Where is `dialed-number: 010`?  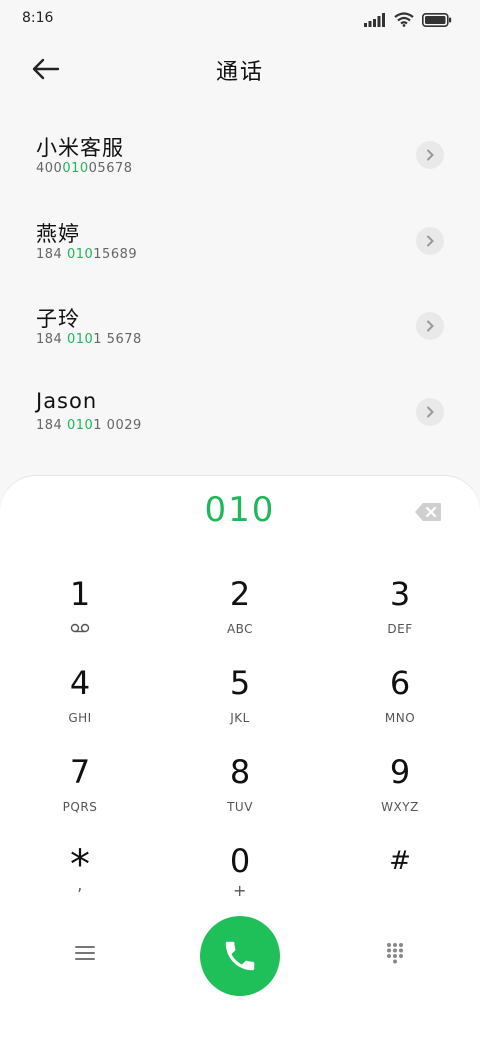
dialed-number: 010 is located at coordinates (240, 510).